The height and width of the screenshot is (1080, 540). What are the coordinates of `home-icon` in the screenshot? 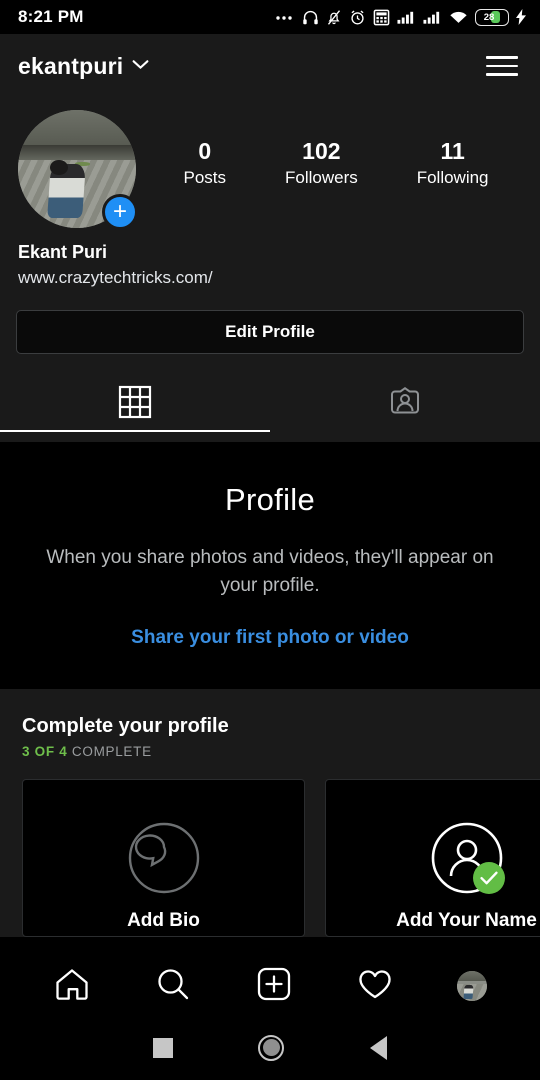 It's located at (72, 986).